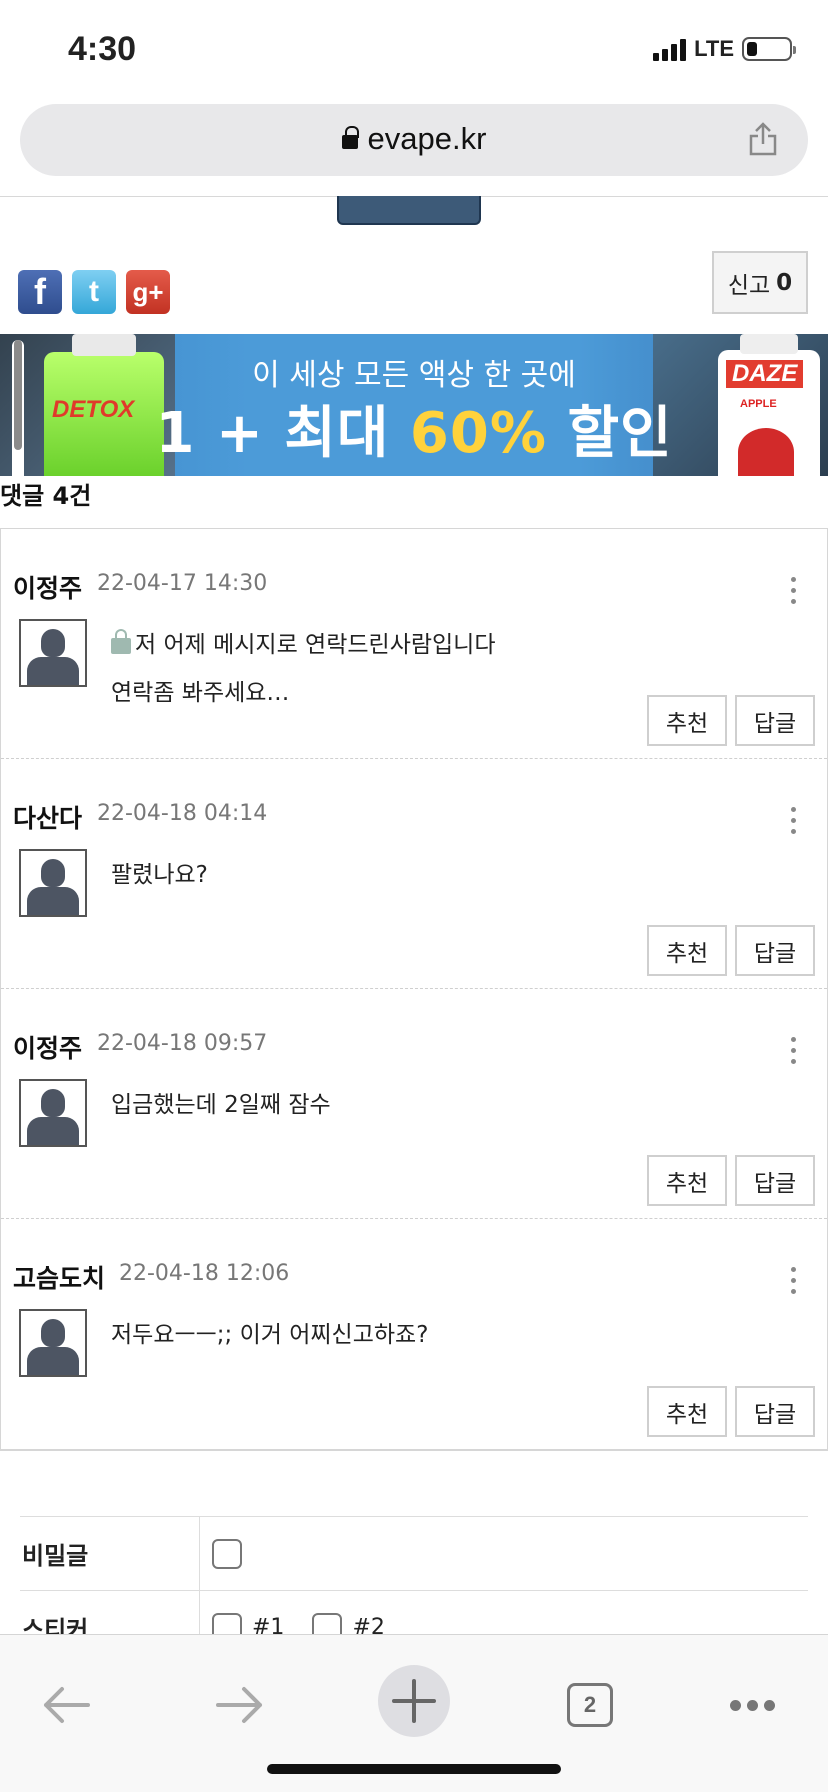 The width and height of the screenshot is (828, 1792). What do you see at coordinates (46, 496) in the screenshot?
I see `comment-count: 댓글 4건` at bounding box center [46, 496].